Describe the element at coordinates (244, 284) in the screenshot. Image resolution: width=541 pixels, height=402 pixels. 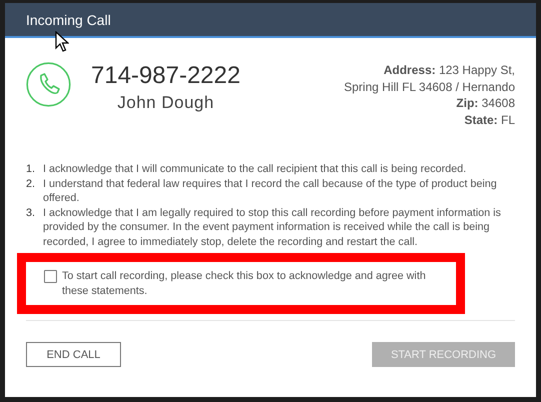
I see `checkbox-label: To start call recording, please check this box to acknowledge and agree with these statements.` at that location.